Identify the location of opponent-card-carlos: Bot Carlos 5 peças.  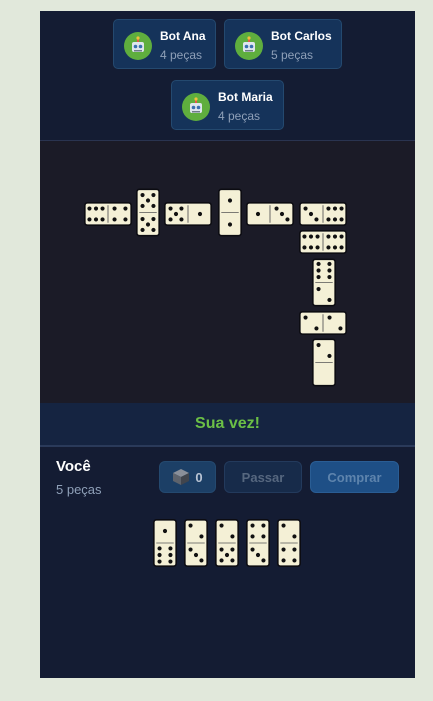
(283, 44).